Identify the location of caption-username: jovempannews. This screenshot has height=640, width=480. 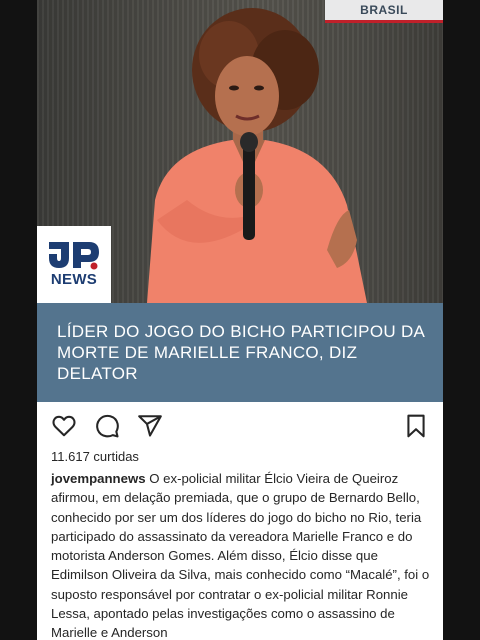
(98, 478).